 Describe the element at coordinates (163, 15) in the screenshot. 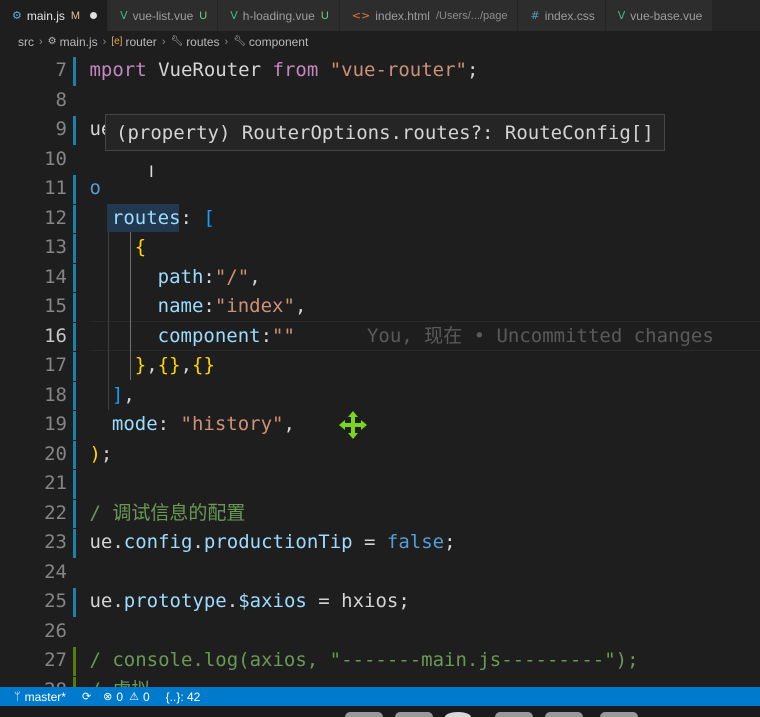

I see `tab-vue-list-vue: Vvue-list.vue U` at that location.